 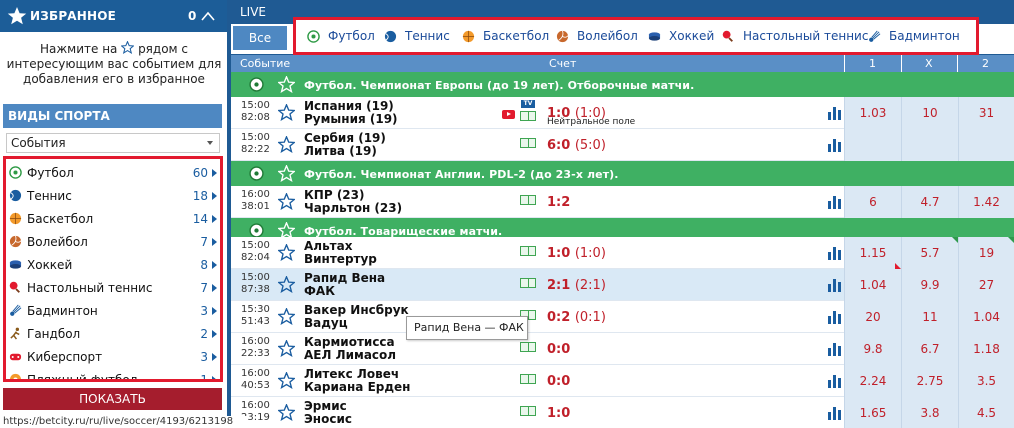 What do you see at coordinates (508, 114) in the screenshot?
I see `video-icon` at bounding box center [508, 114].